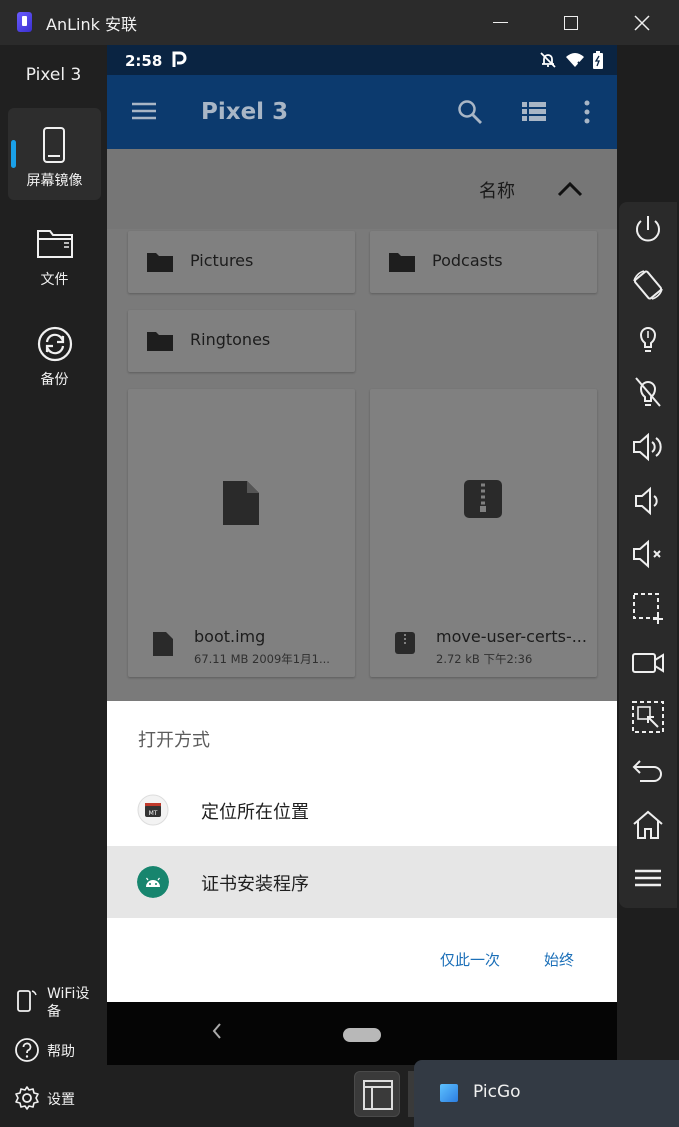  I want to click on dialog-title: 打开方式, so click(174, 740).